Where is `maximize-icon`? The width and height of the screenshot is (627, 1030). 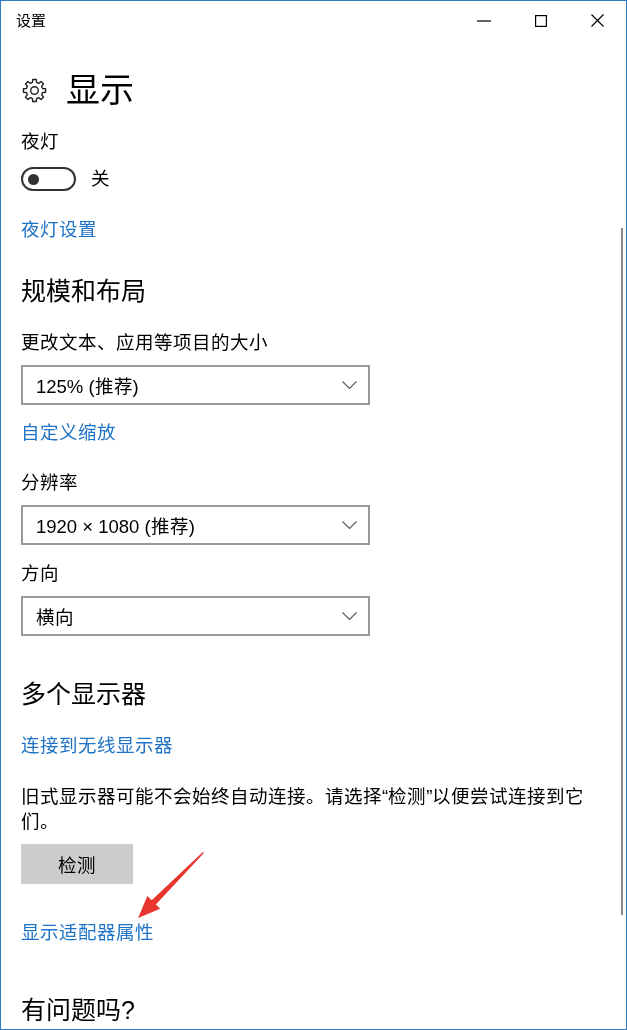 maximize-icon is located at coordinates (541, 20).